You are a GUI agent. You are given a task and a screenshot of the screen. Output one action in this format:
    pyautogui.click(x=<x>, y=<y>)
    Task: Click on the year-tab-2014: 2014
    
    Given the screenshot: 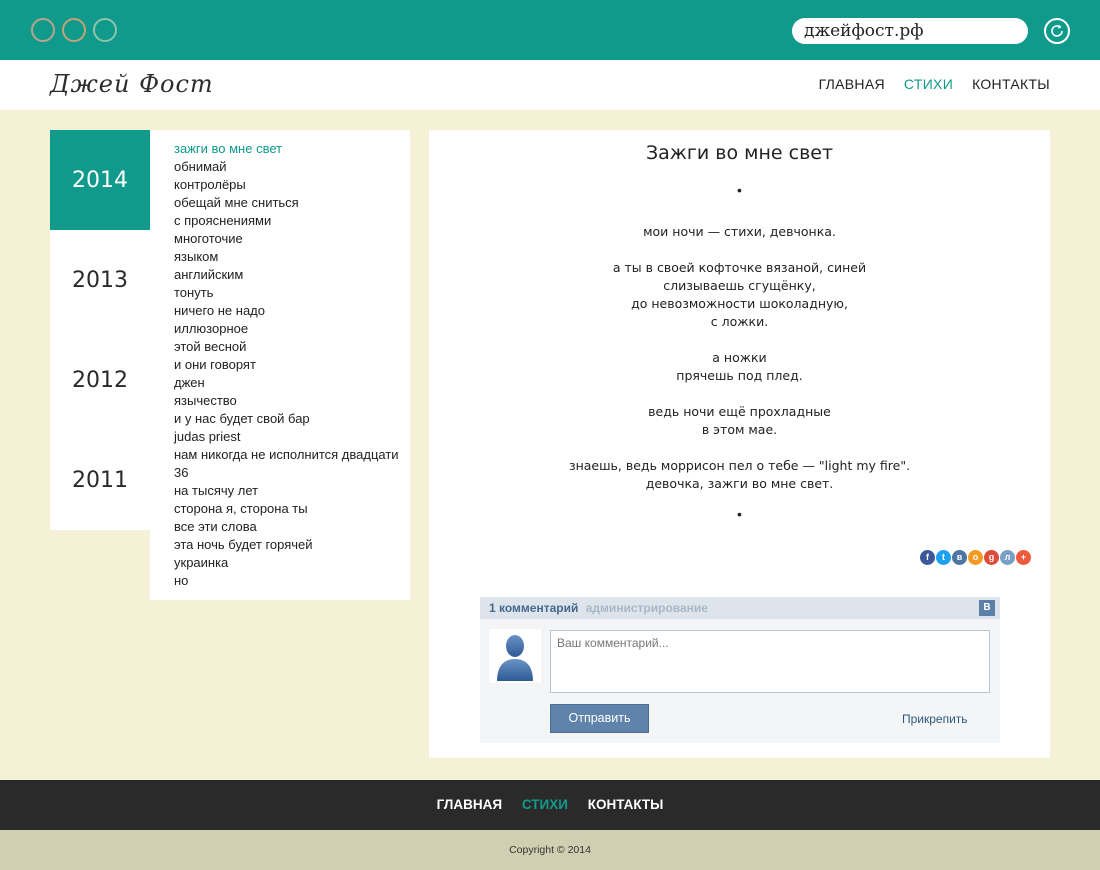 What is the action you would take?
    pyautogui.click(x=107, y=180)
    